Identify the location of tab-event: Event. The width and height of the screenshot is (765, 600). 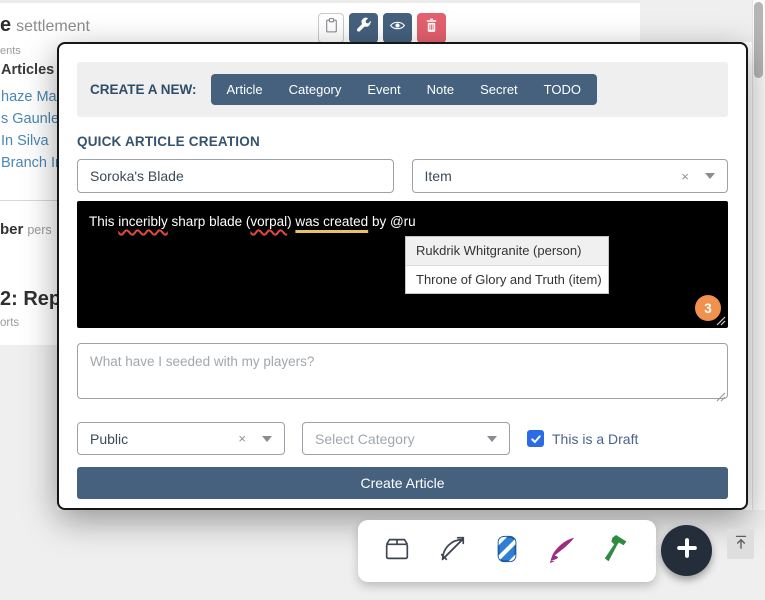
(383, 89).